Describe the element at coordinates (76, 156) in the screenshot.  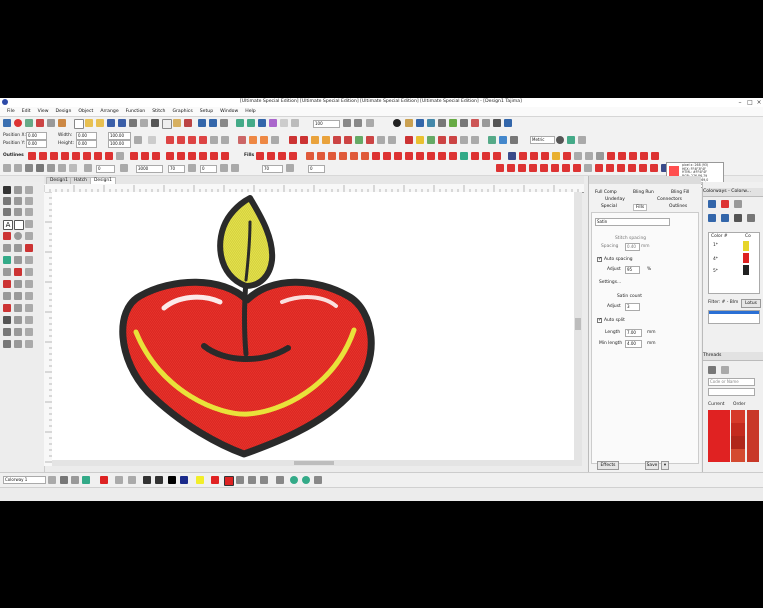
I see `outline-zigzag-icon` at that location.